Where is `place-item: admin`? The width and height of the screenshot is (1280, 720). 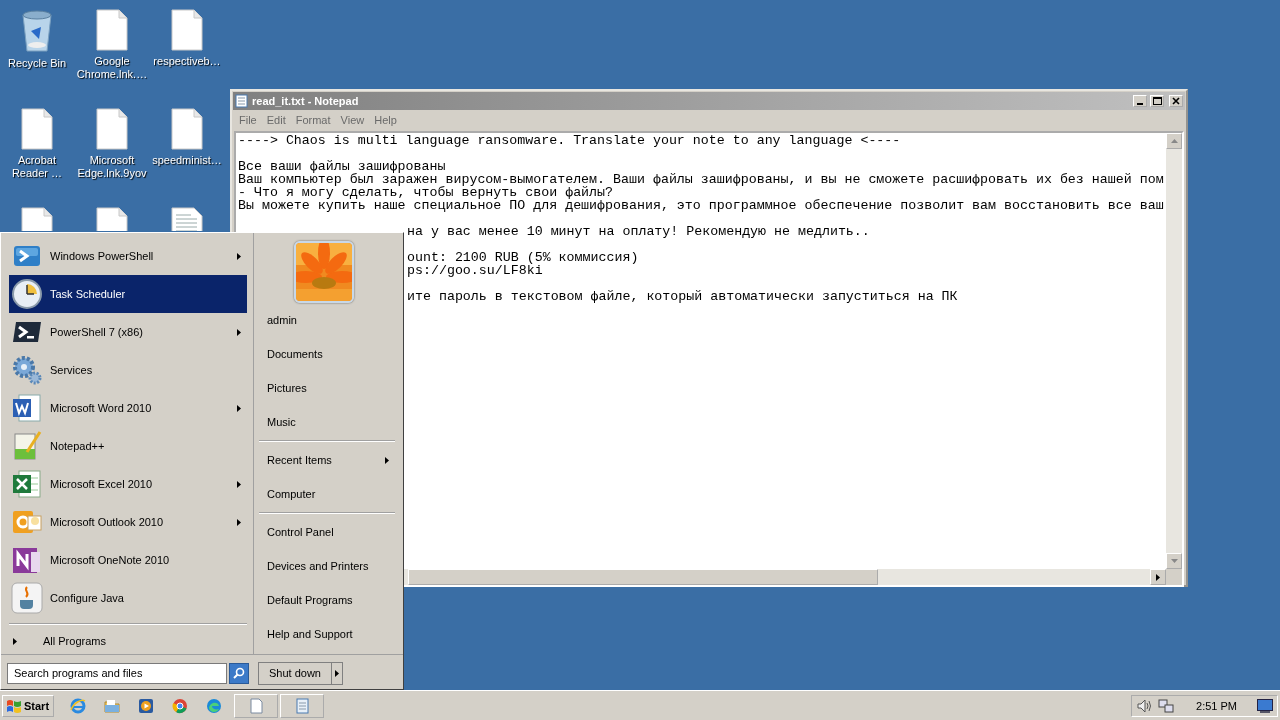 place-item: admin is located at coordinates (327, 320).